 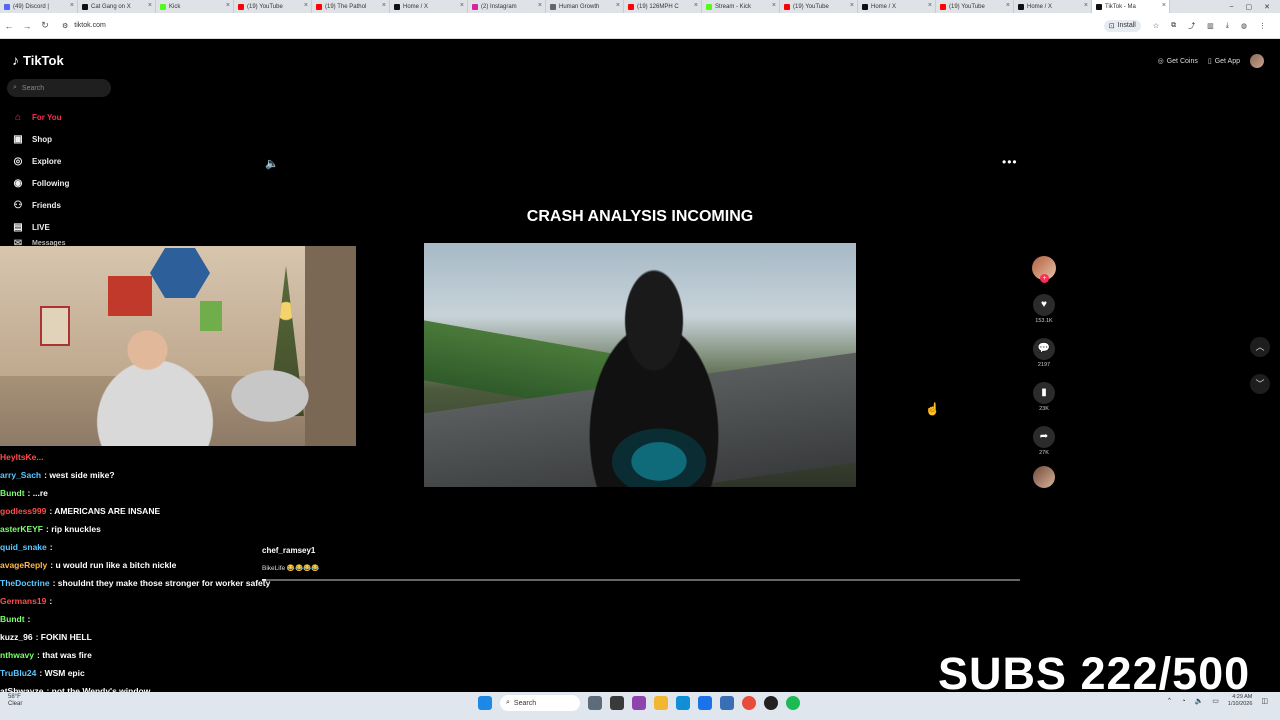 I want to click on browser-tab: Cat Gang on X ×, so click(x=117, y=6).